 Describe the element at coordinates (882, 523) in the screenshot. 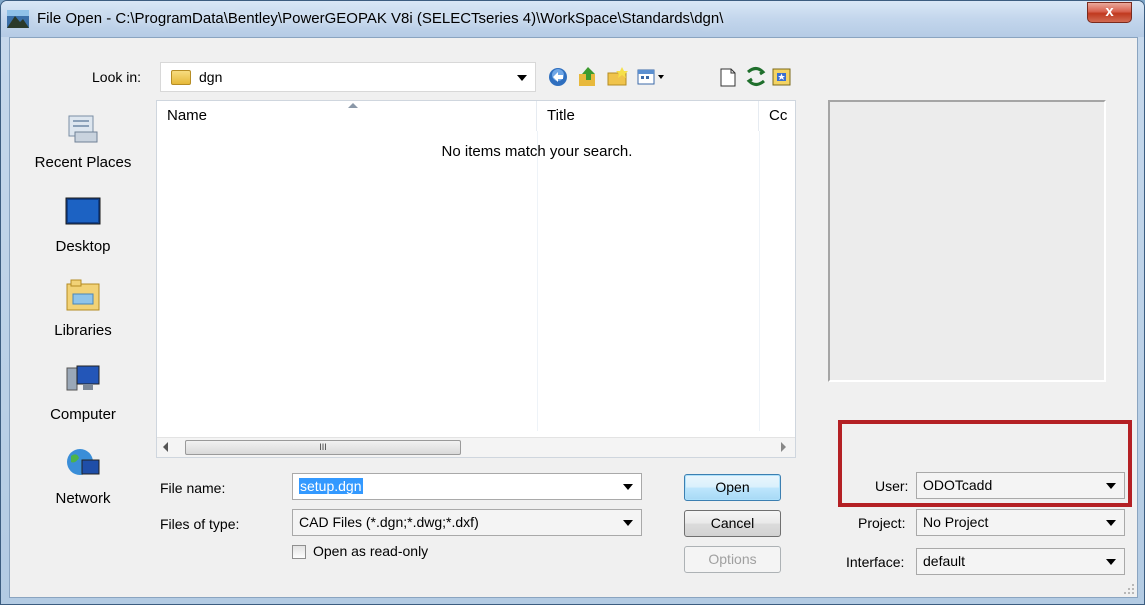

I see `project-label: Project:` at that location.